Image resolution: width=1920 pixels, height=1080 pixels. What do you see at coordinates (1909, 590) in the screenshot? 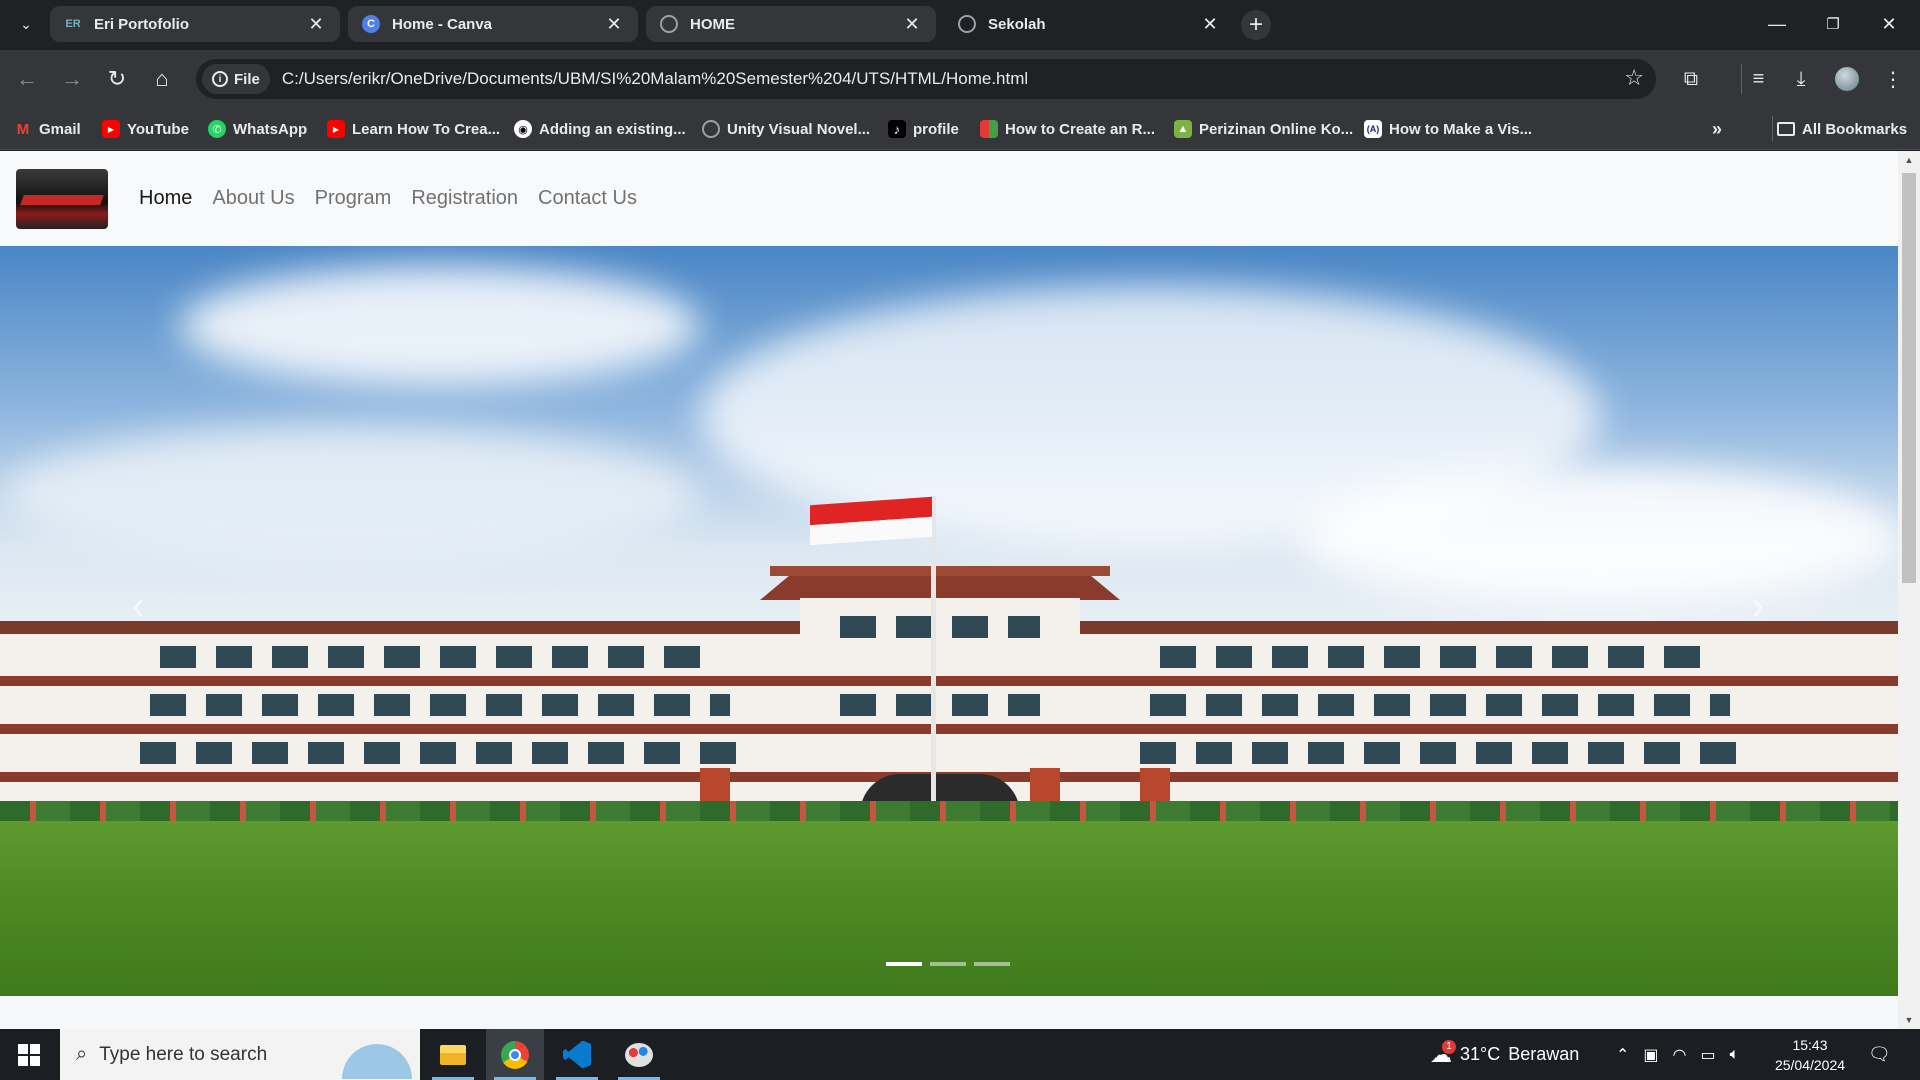
I see `page-scrollbar: ▲ ▼` at bounding box center [1909, 590].